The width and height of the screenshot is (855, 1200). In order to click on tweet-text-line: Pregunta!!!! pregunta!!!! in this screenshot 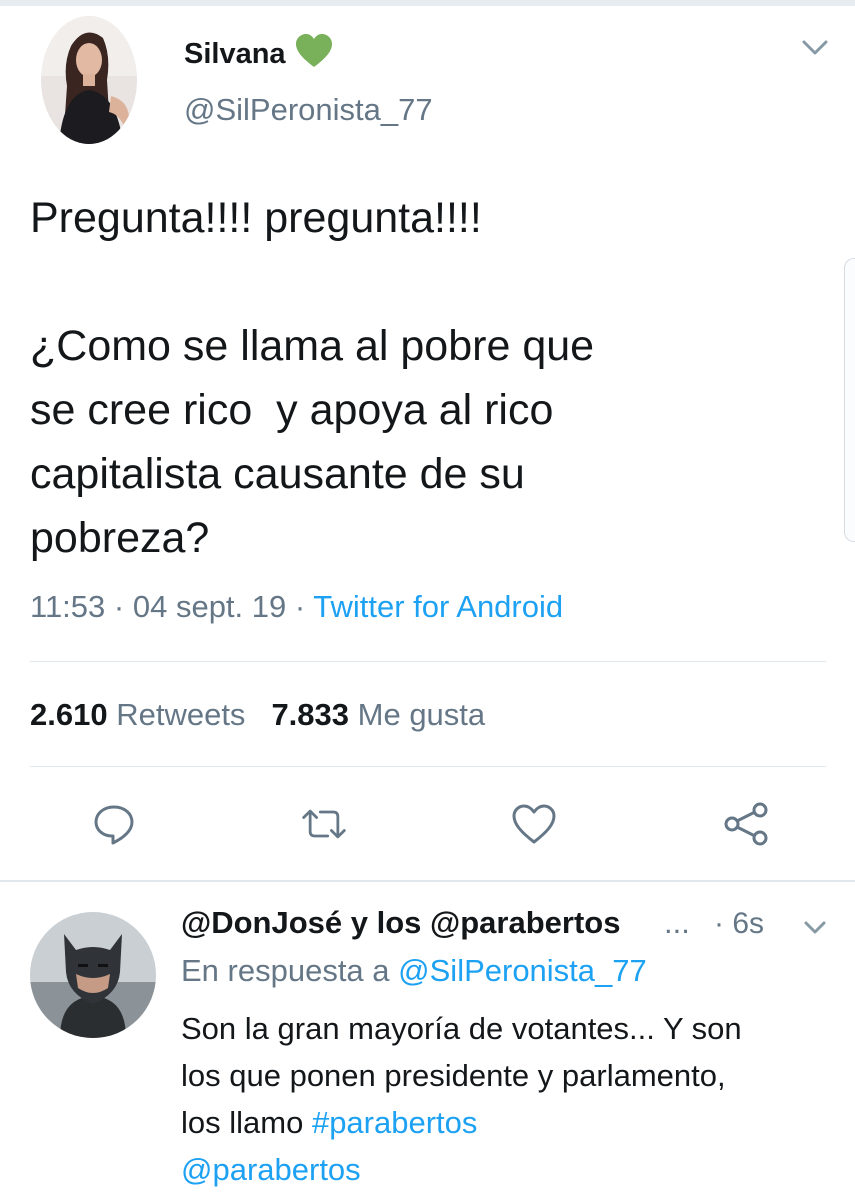, I will do `click(256, 218)`.